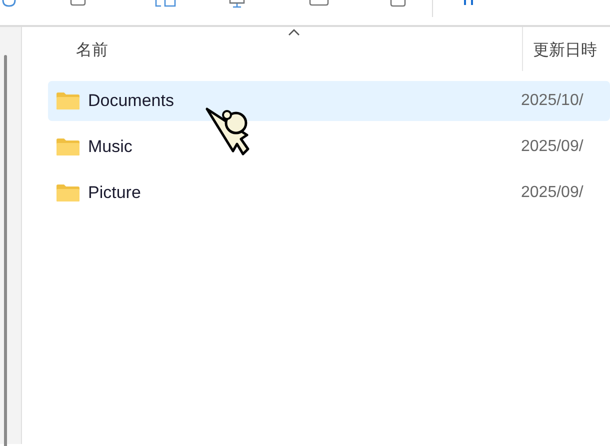 Image resolution: width=610 pixels, height=446 pixels. Describe the element at coordinates (552, 101) in the screenshot. I see `modified-date: 2025/10/` at that location.